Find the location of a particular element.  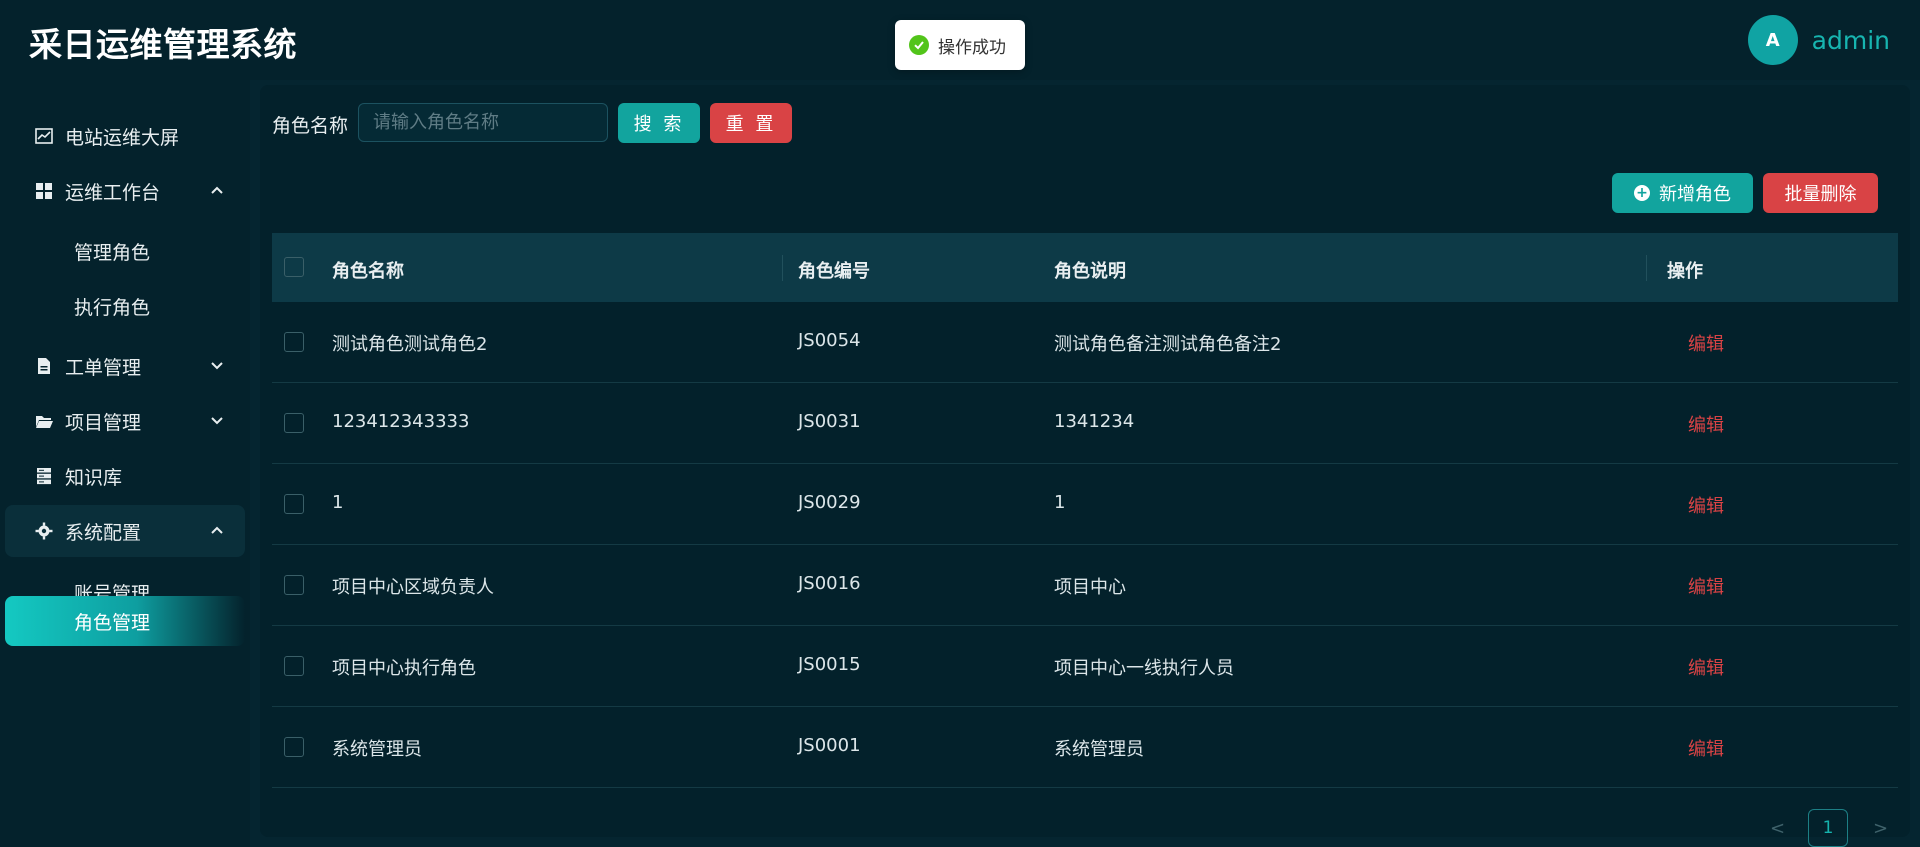

sidebar-item-role-management: 角色管理 is located at coordinates (125, 621).